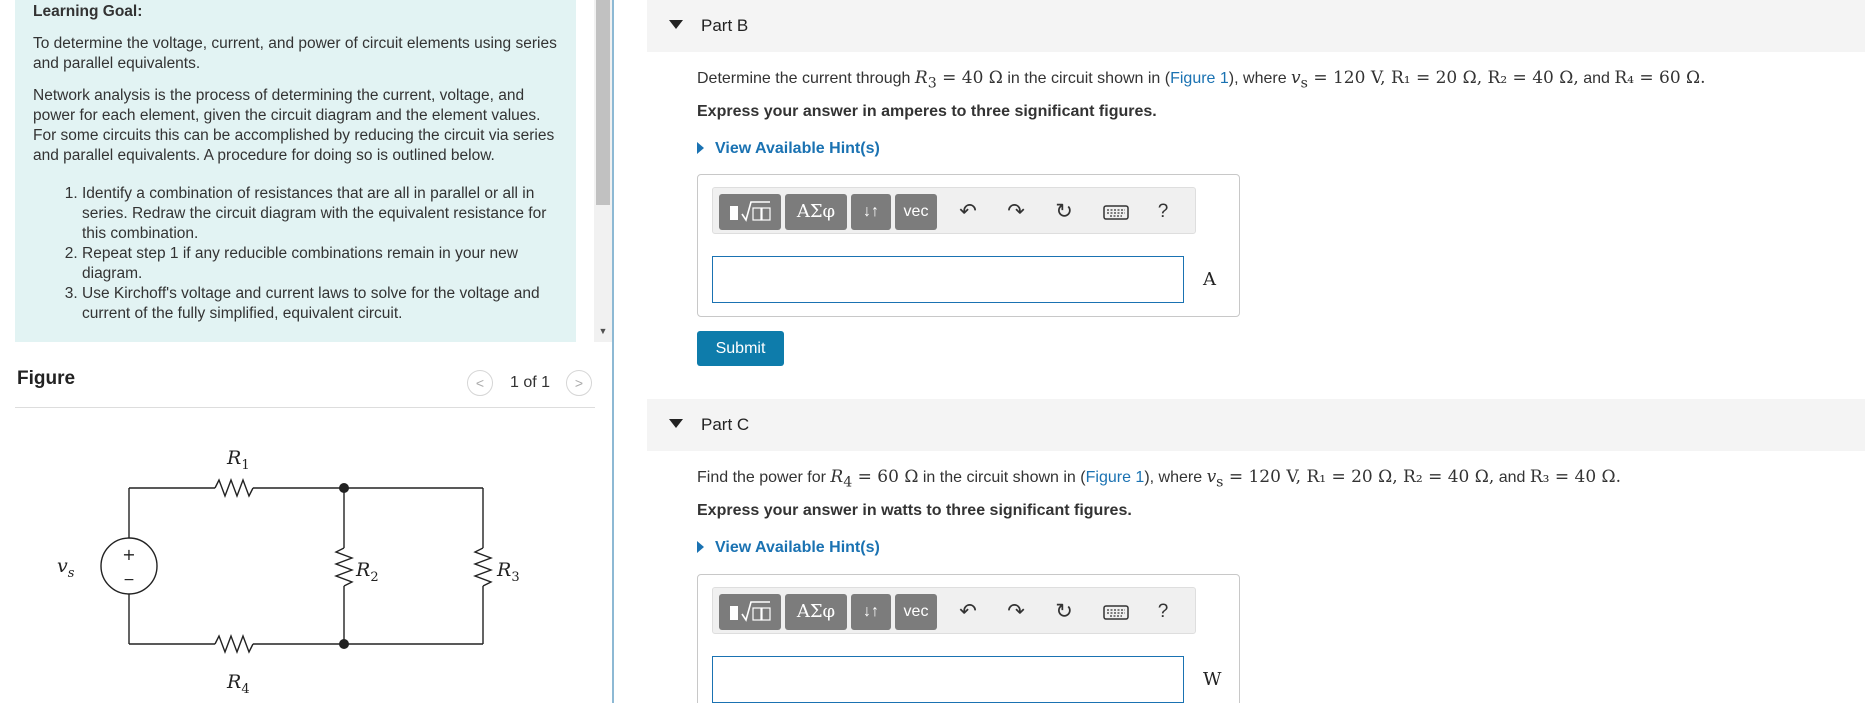 This screenshot has height=703, width=1865. I want to click on figure-next-button: >, so click(579, 383).